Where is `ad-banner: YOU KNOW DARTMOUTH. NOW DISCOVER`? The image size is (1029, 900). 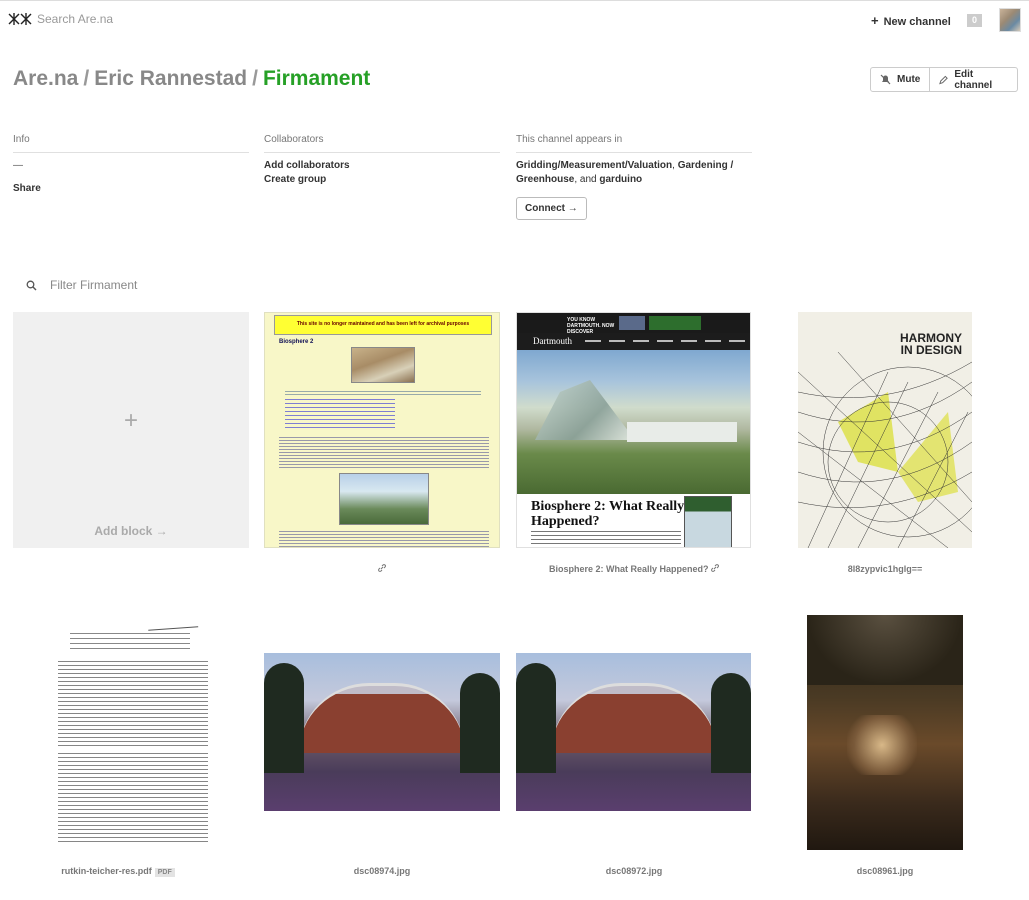
ad-banner: YOU KNOW DARTMOUTH. NOW DISCOVER is located at coordinates (633, 324).